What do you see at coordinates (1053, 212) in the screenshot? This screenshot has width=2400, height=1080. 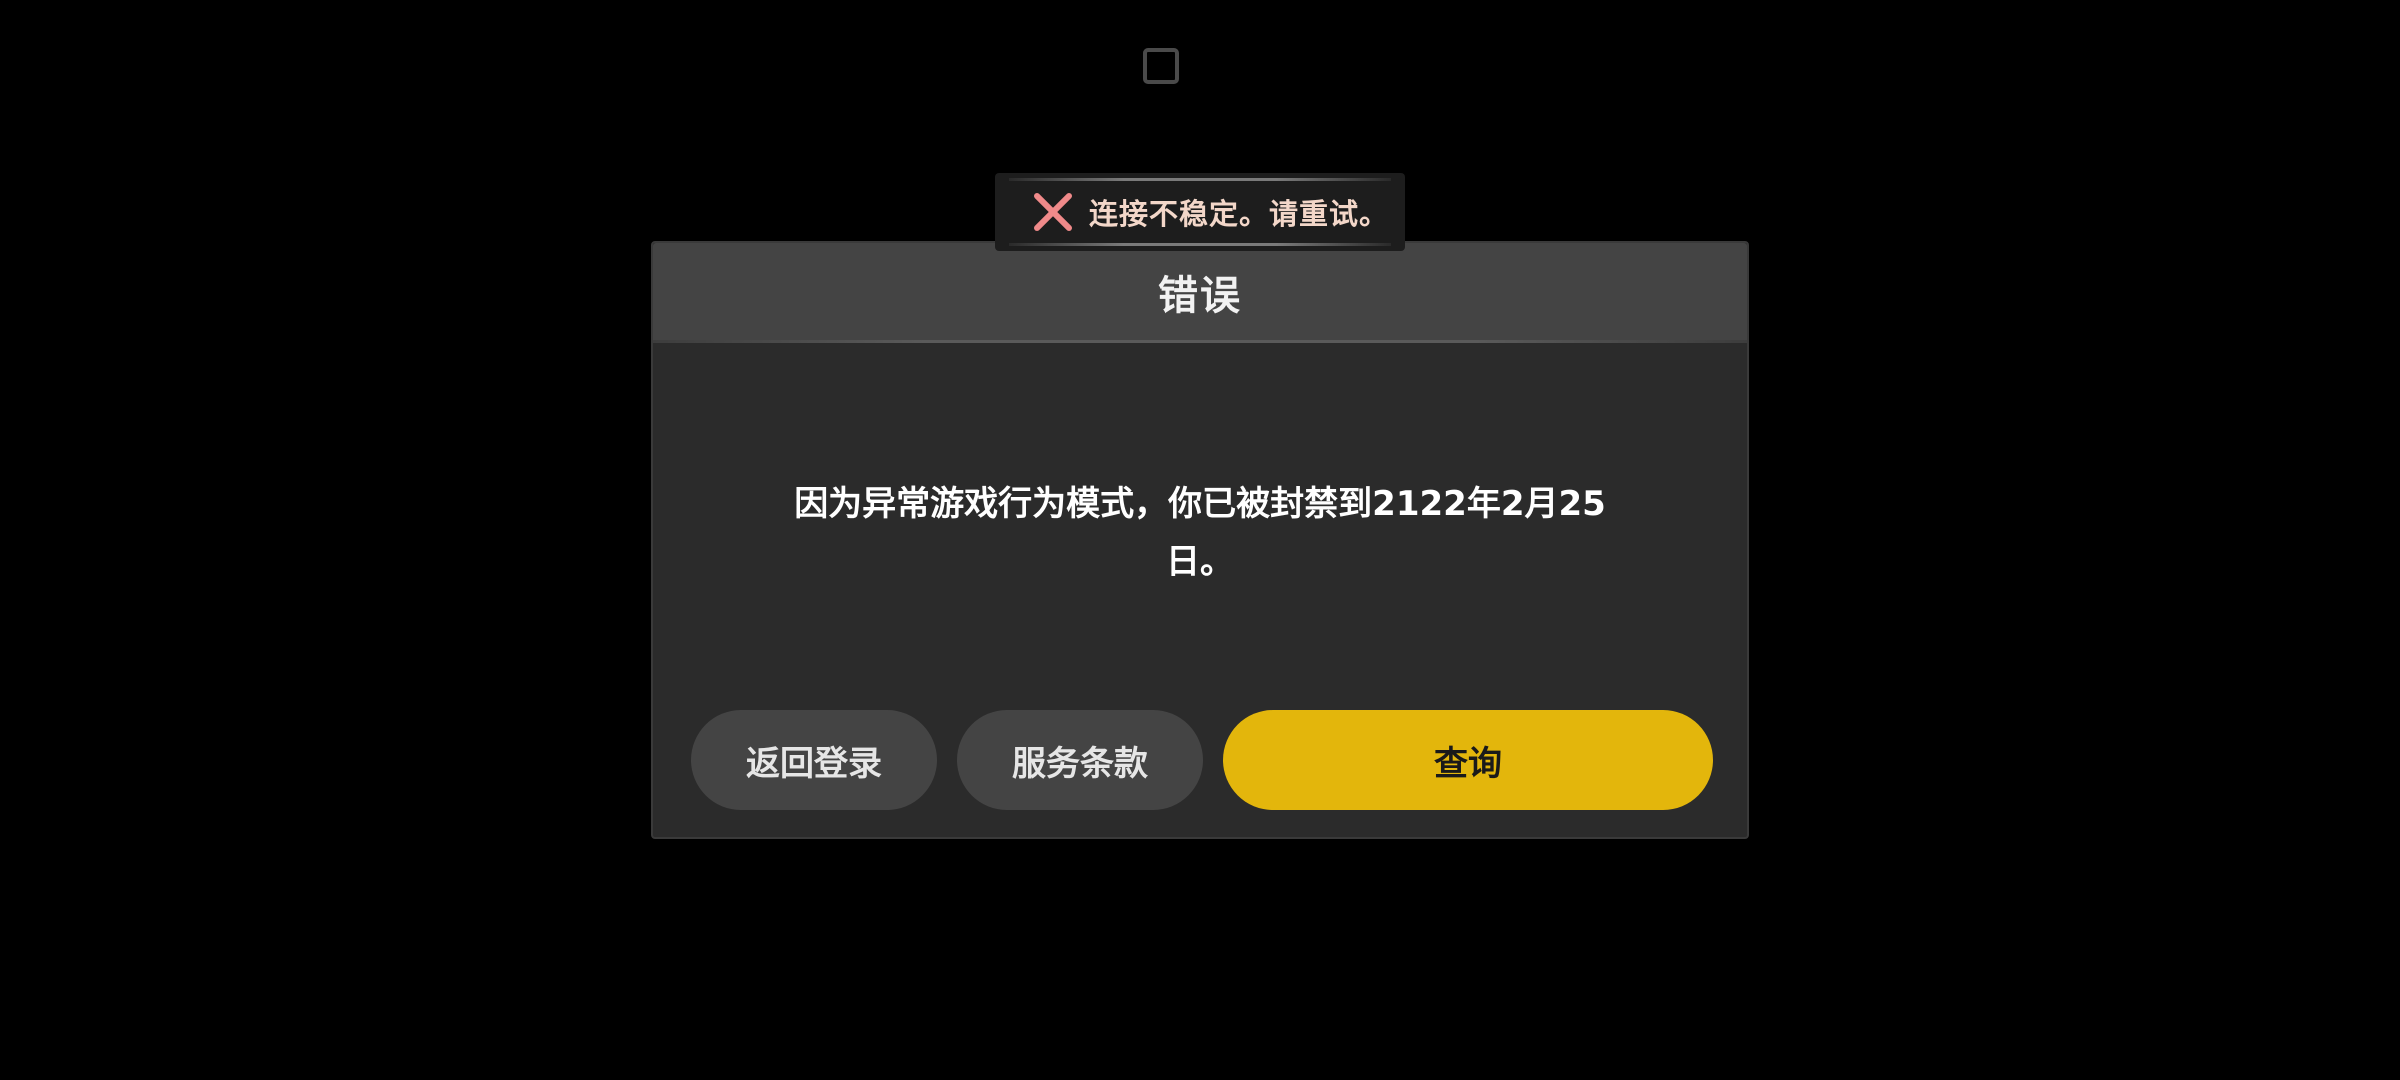 I see `close-x-icon` at bounding box center [1053, 212].